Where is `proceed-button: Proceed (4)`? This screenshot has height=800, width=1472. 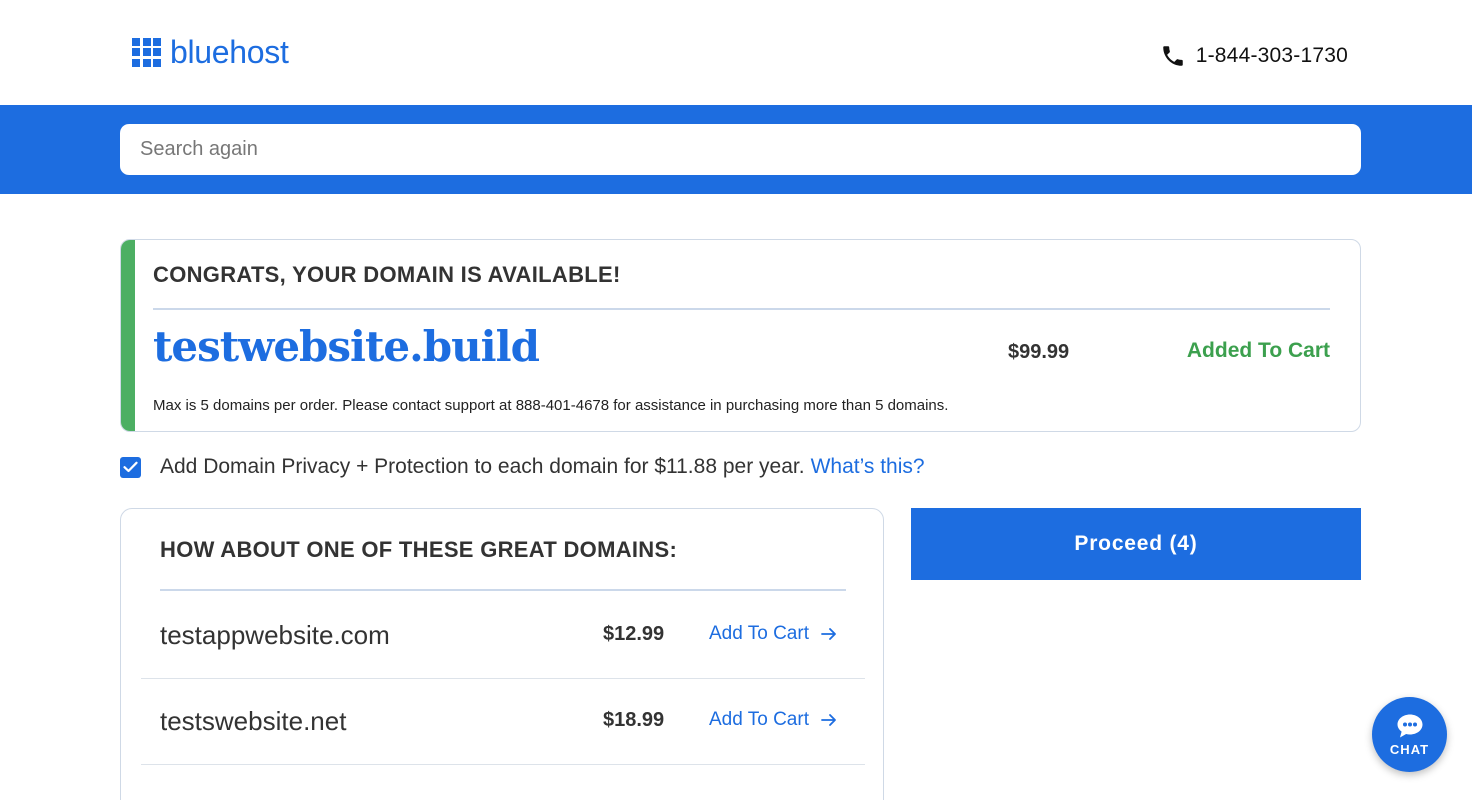
proceed-button: Proceed (4) is located at coordinates (1136, 544).